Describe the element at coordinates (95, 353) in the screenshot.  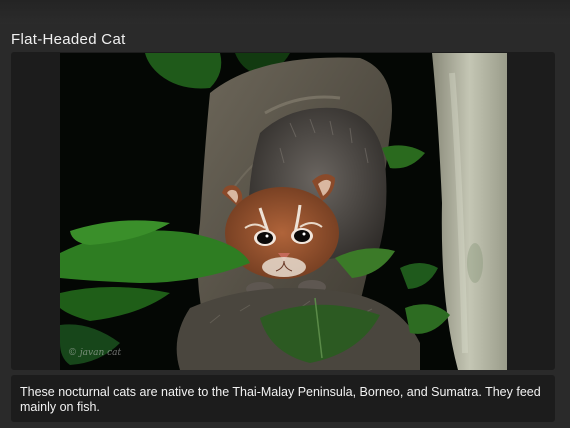
I see `photo-watermark: © javan cat` at that location.